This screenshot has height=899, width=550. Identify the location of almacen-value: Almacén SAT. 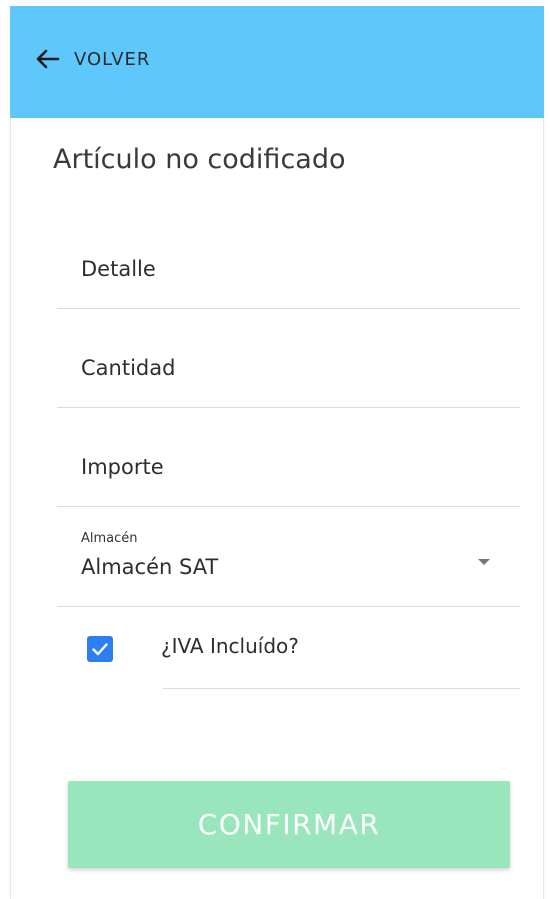
(150, 567).